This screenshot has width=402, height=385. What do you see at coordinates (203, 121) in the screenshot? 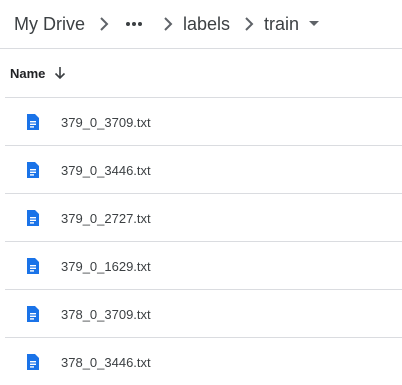
I see `file-row: 379_0_3709.txt` at bounding box center [203, 121].